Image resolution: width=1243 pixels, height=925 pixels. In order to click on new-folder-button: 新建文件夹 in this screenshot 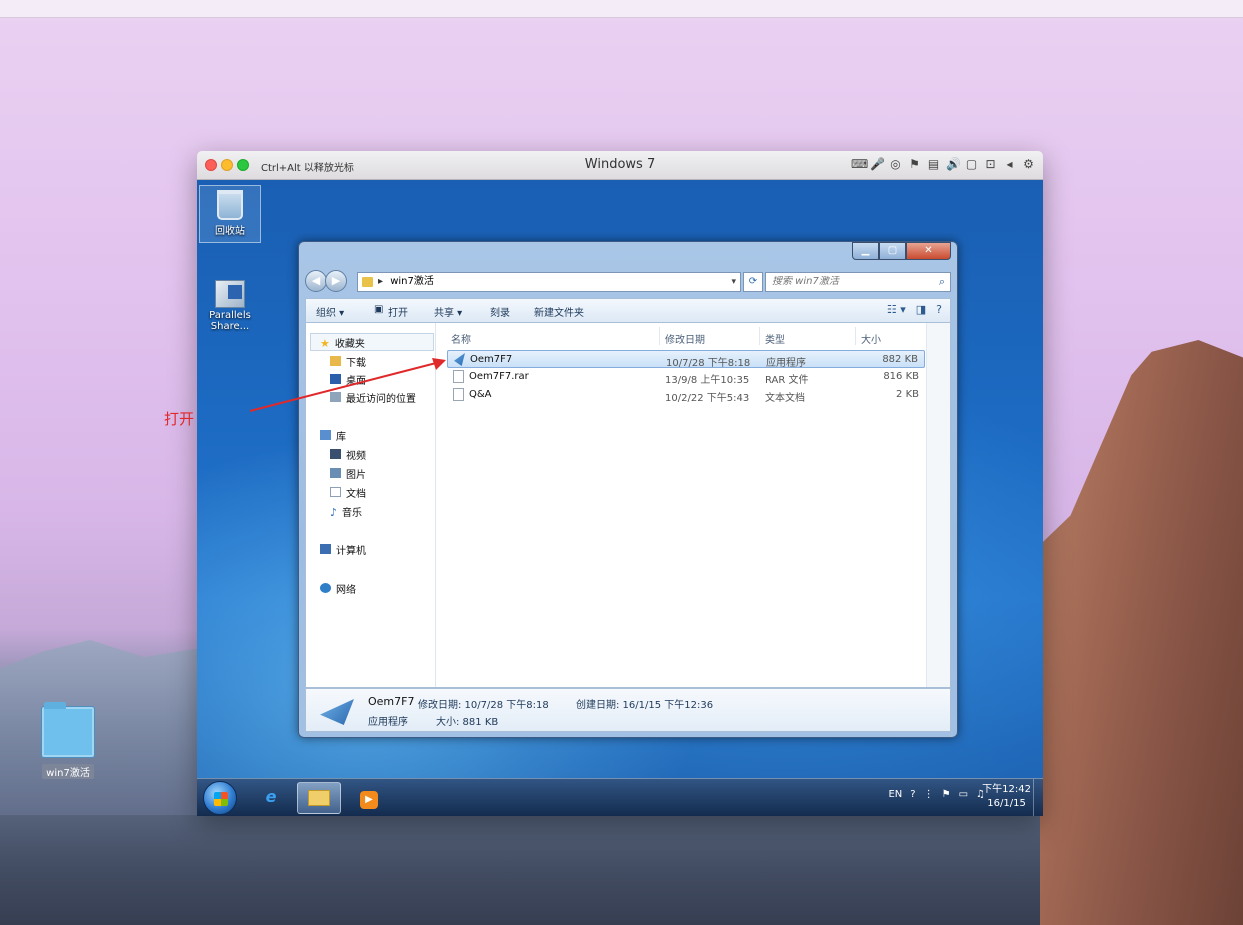, I will do `click(559, 311)`.